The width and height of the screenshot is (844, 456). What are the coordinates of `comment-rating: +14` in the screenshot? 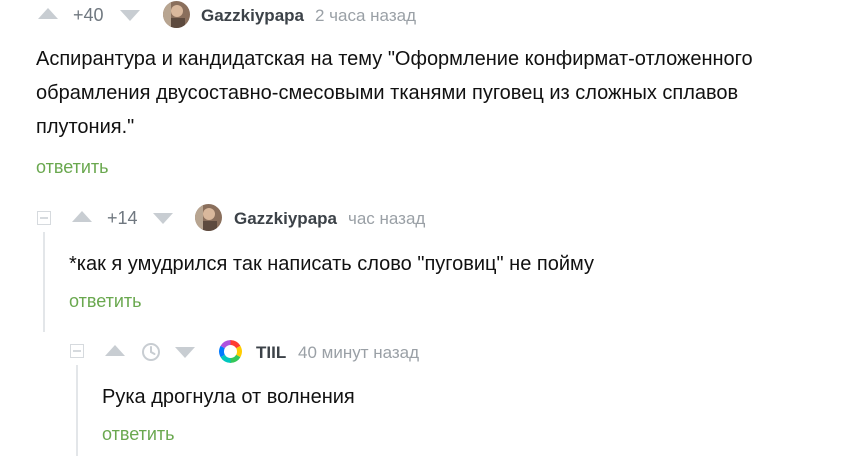 It's located at (122, 218).